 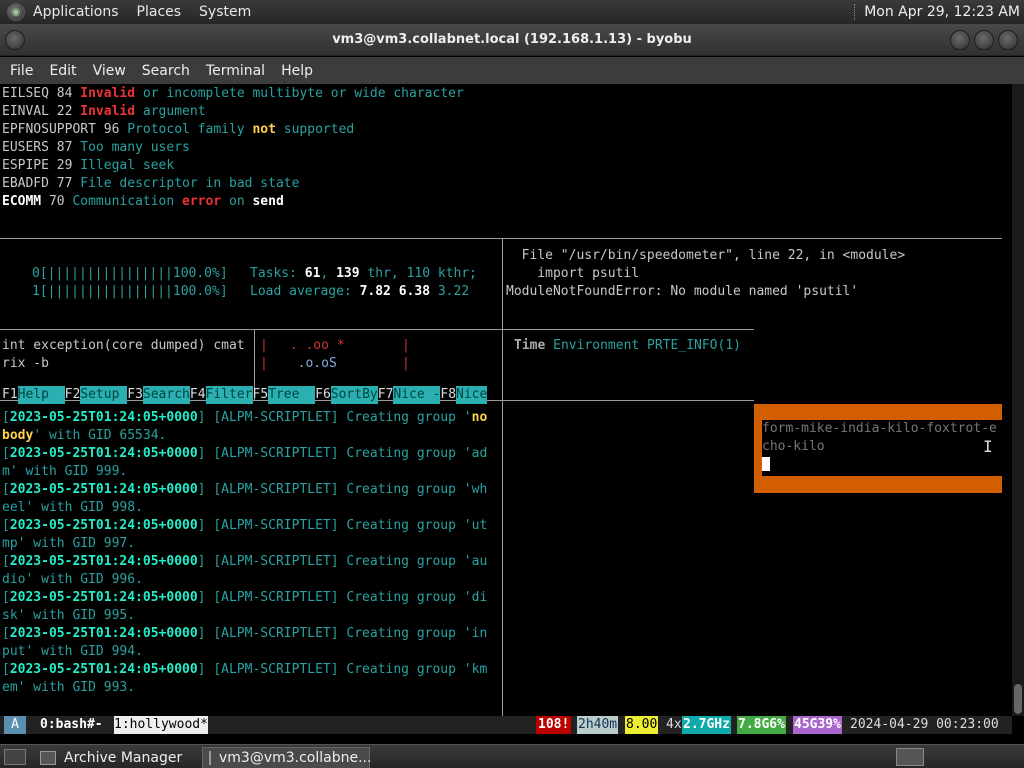 What do you see at coordinates (143, 201) in the screenshot?
I see `errno-line: ECOMM 70 Communication error on send` at bounding box center [143, 201].